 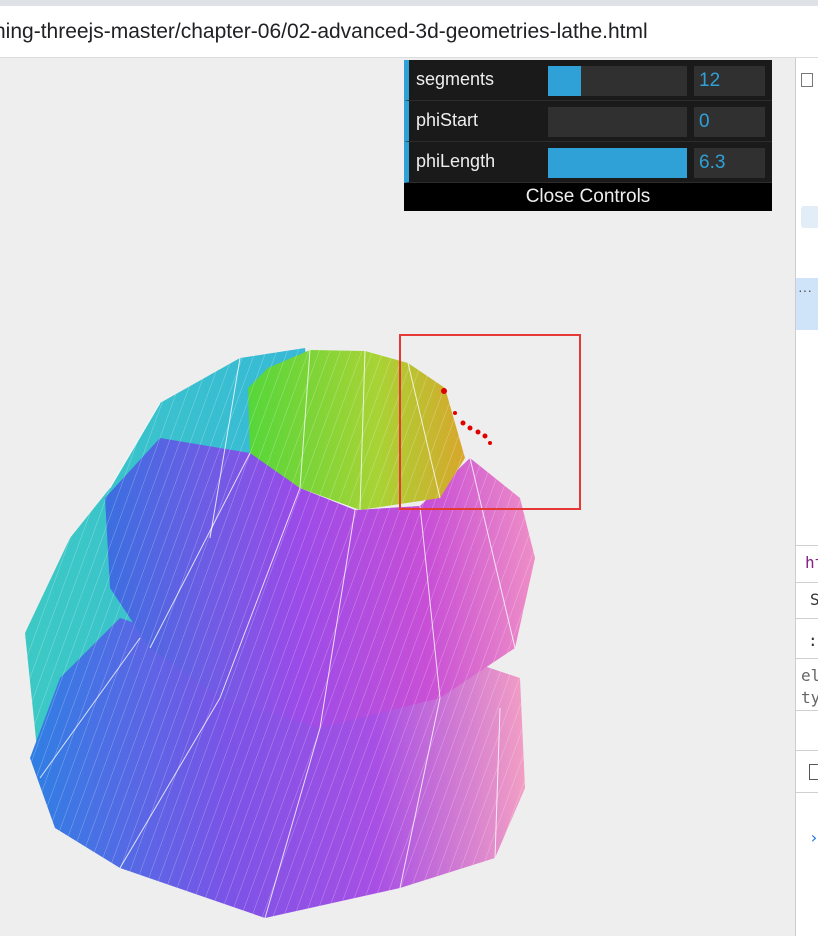 I want to click on control-label: phiStart, so click(x=447, y=120).